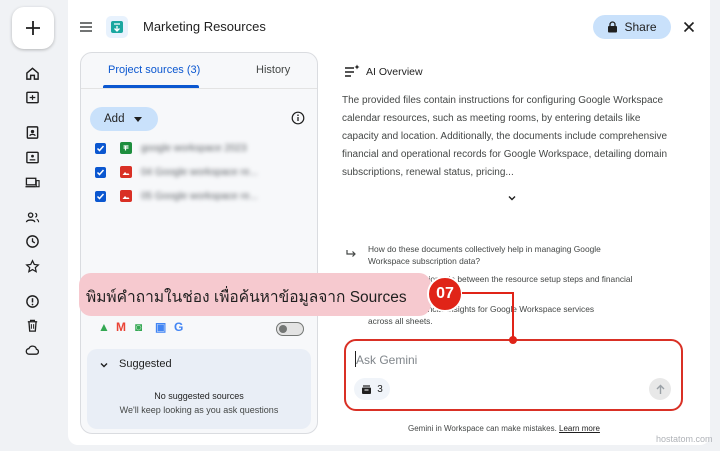  Describe the element at coordinates (513, 375) in the screenshot. I see `ask-gemini-box: 3` at that location.